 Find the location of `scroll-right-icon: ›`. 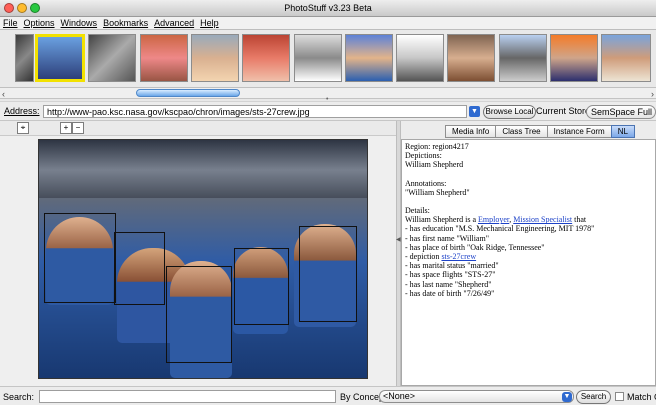

scroll-right-icon: › is located at coordinates (652, 94).